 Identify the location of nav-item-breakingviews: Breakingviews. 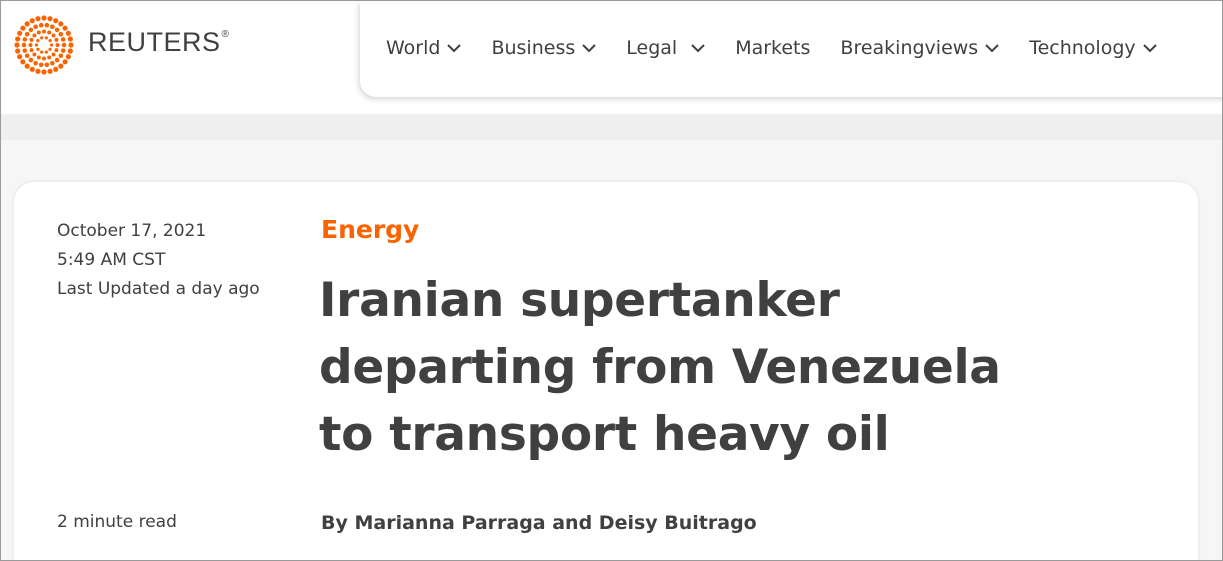
(919, 48).